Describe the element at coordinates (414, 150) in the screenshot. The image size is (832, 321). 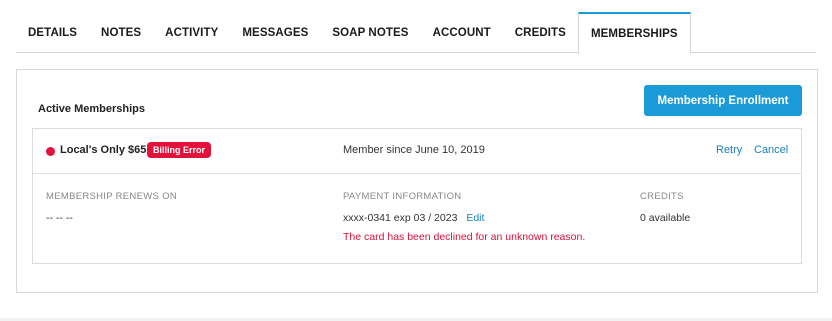
I see `member-since: Member since June 10, 2019` at that location.